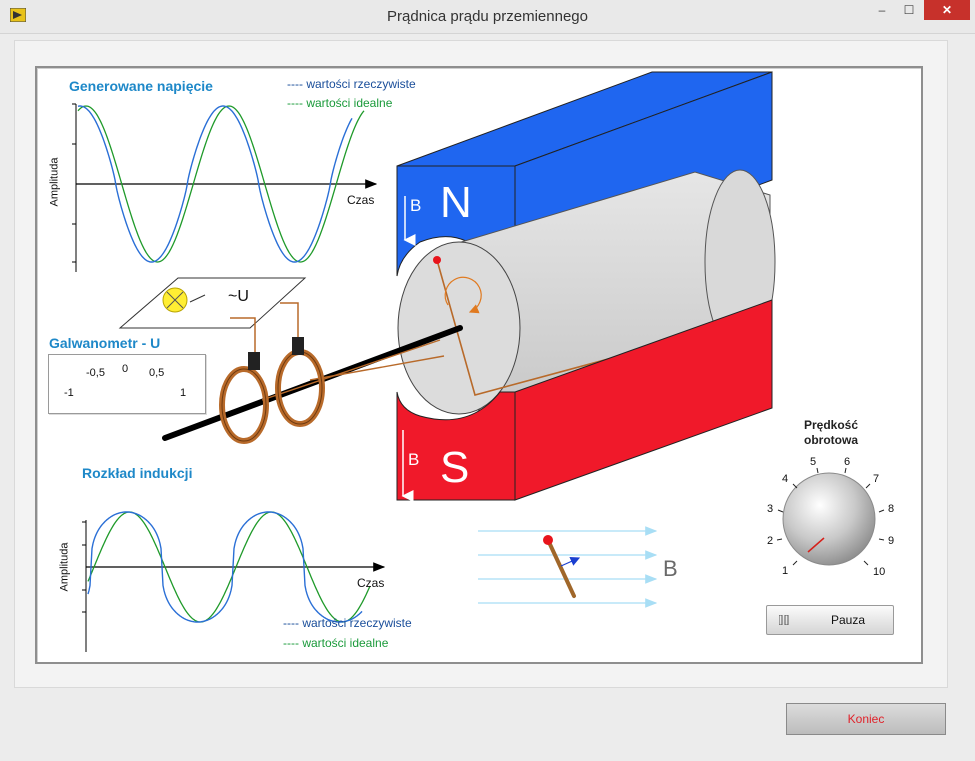  Describe the element at coordinates (416, 205) in the screenshot. I see `north-field-label: B` at that location.